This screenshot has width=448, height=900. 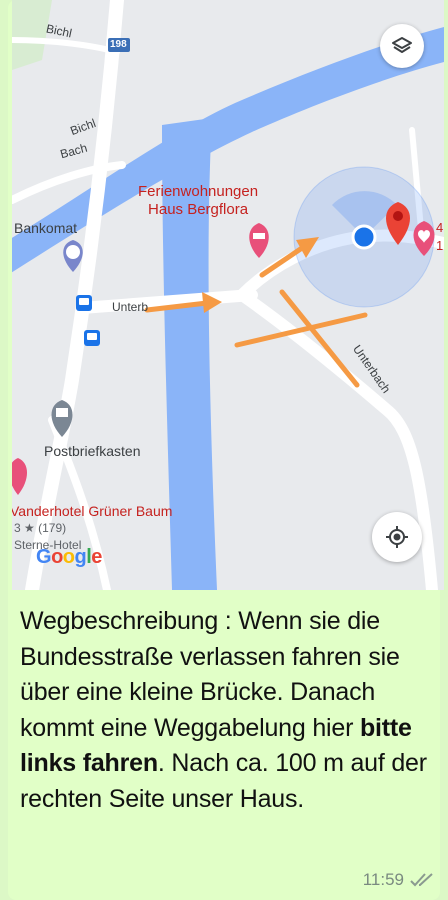 What do you see at coordinates (440, 245) in the screenshot?
I see `edge-digit-bottom: 1` at bounding box center [440, 245].